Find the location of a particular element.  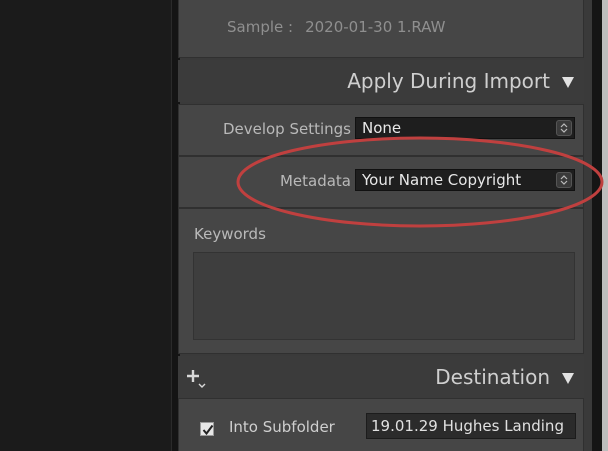

subfolder-name-value: 19.01.29 Hughes Landing is located at coordinates (467, 426).